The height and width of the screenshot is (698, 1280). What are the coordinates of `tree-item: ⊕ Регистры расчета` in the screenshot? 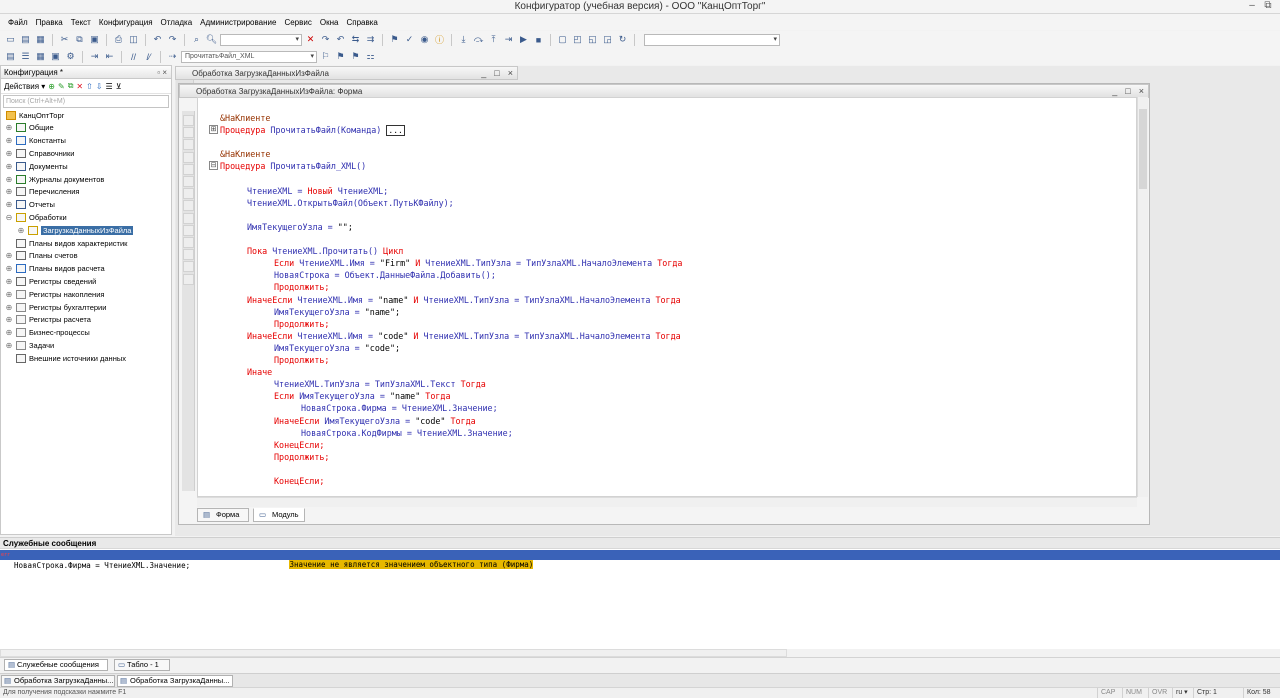 It's located at (48, 320).